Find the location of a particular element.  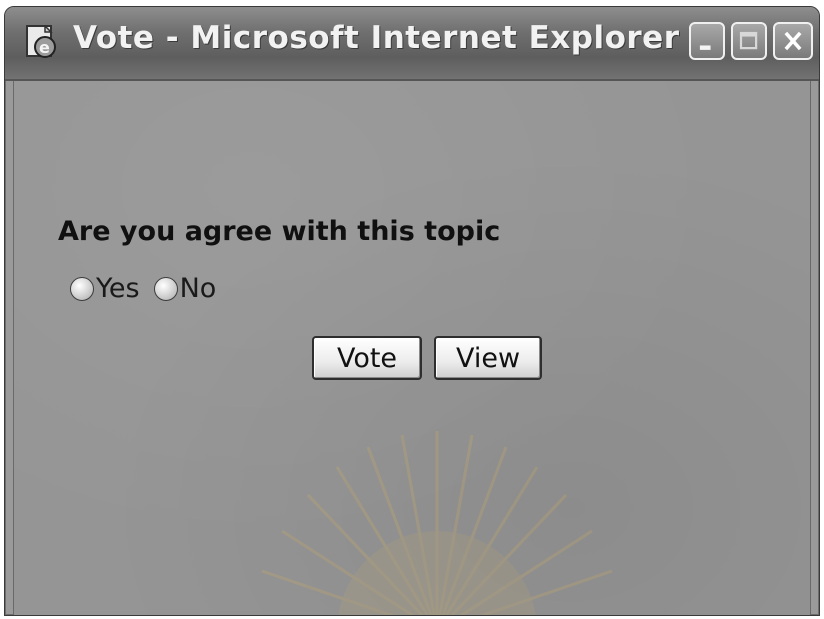

maximize-icon is located at coordinates (748, 40).